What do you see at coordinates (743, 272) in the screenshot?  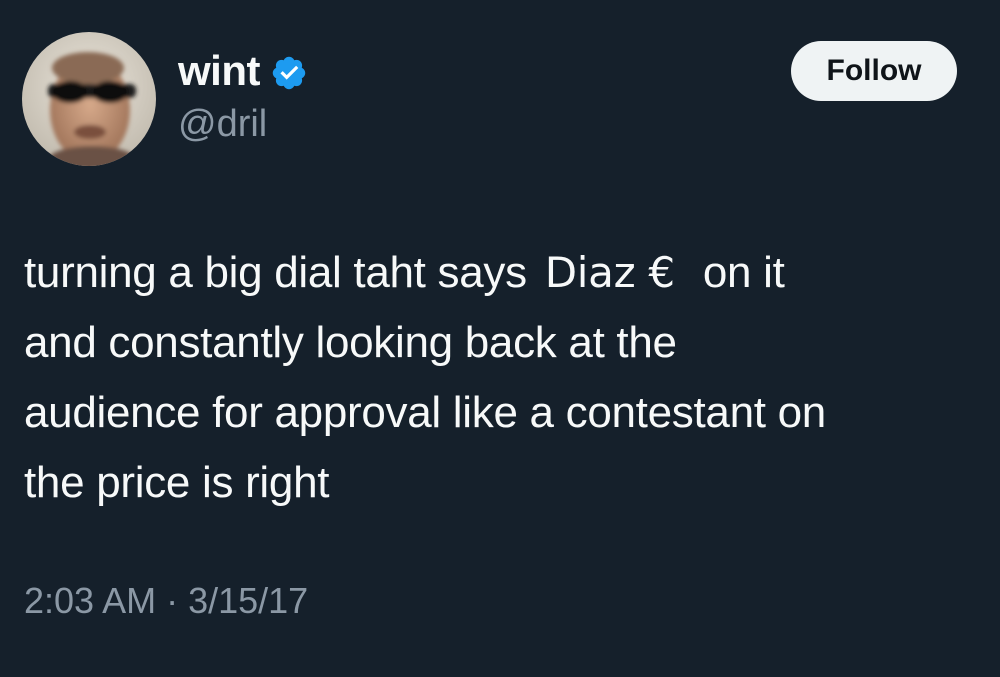 I see `tweet-text-segment: on it` at bounding box center [743, 272].